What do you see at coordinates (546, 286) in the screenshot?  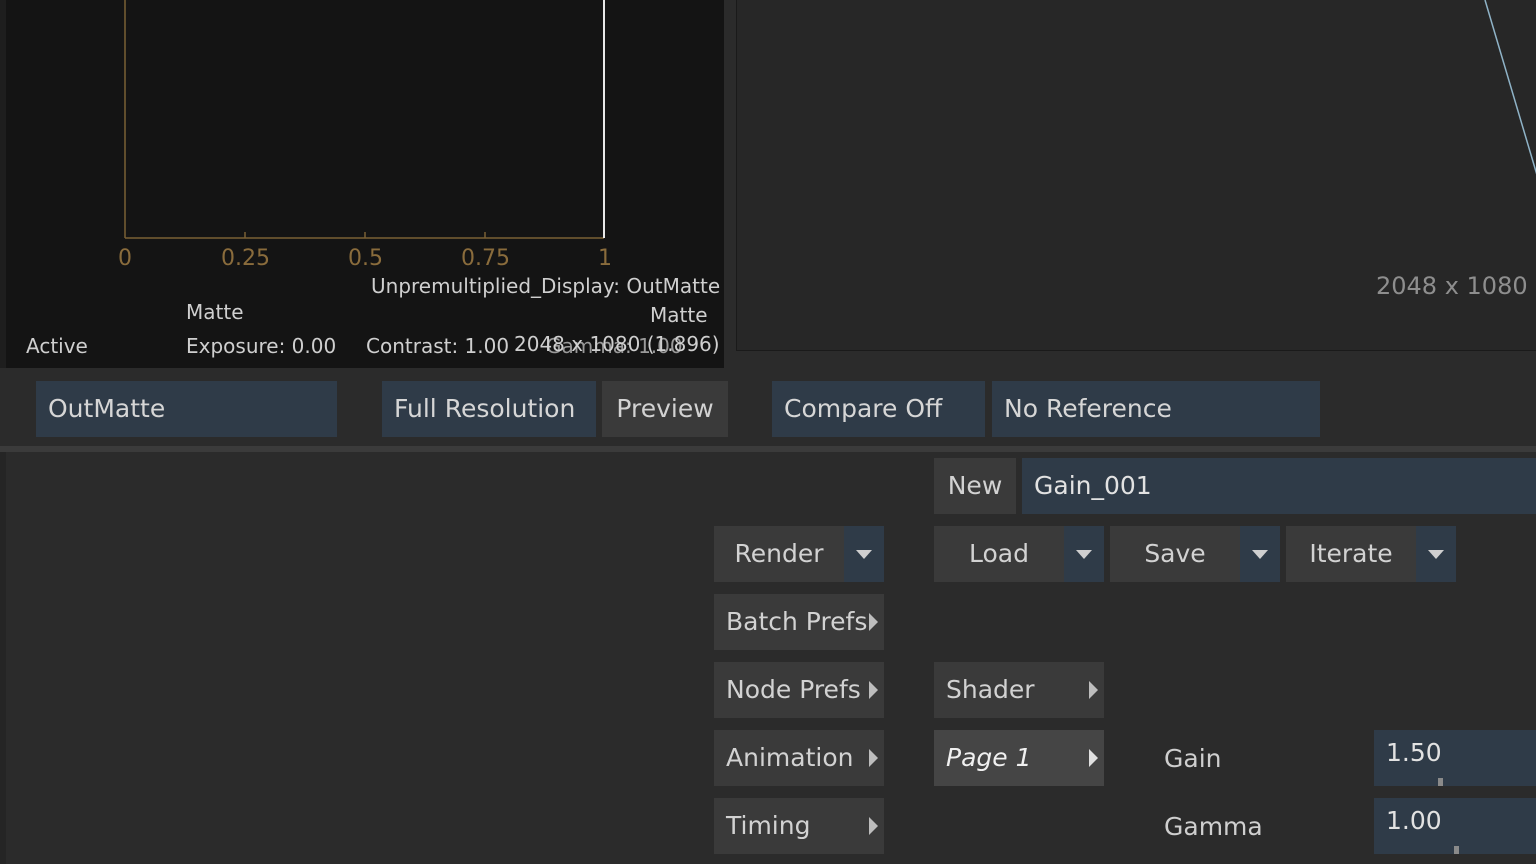 I see `display-label: Unpremultiplied_Display: OutMatte` at bounding box center [546, 286].